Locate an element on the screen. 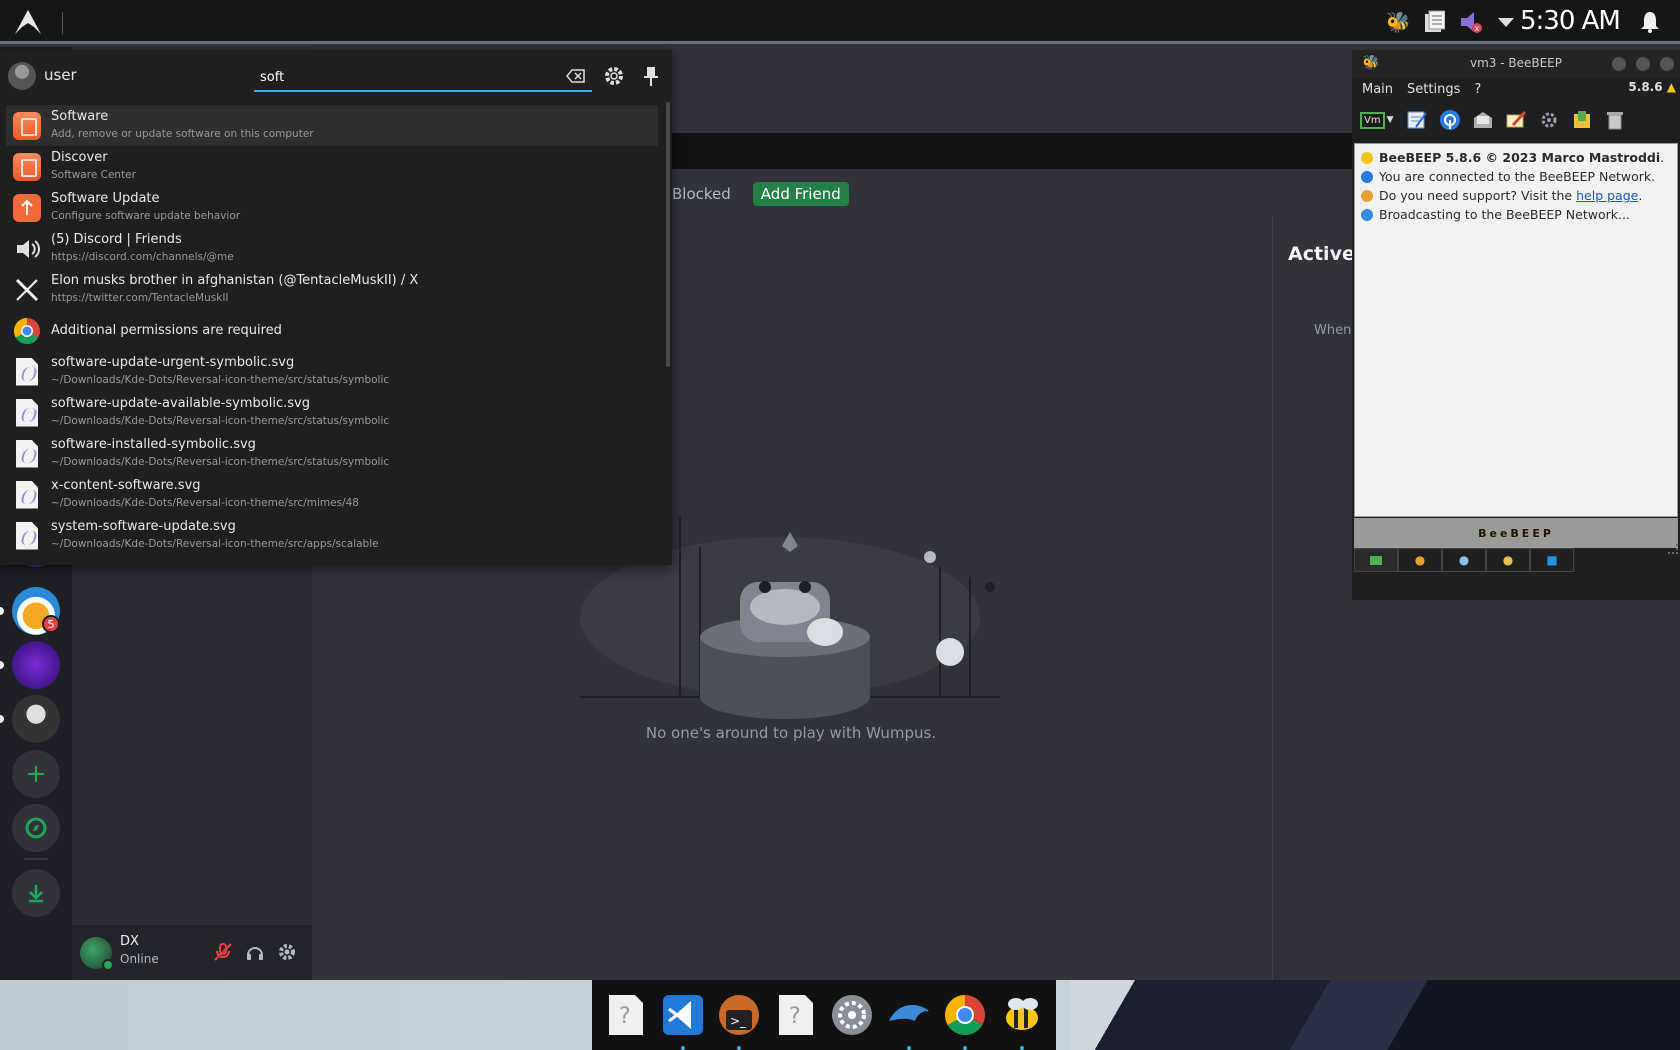 The height and width of the screenshot is (1050, 1680). menu-help: ? is located at coordinates (1477, 89).